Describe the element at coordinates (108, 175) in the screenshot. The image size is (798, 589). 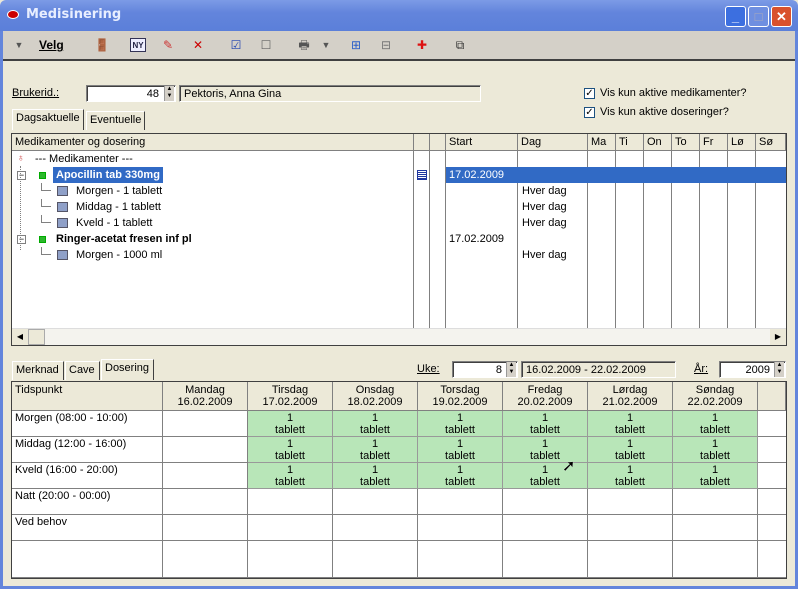
I see `tree-item: Apocillin tab 330mg` at that location.